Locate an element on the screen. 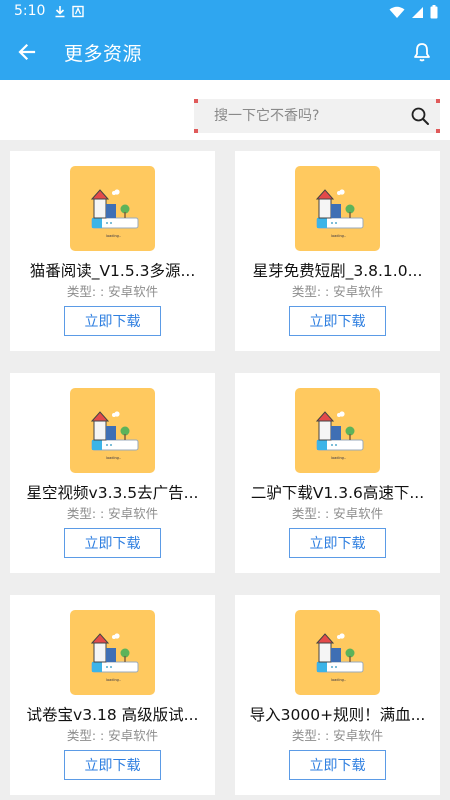 The image size is (450, 800). notification-button is located at coordinates (422, 52).